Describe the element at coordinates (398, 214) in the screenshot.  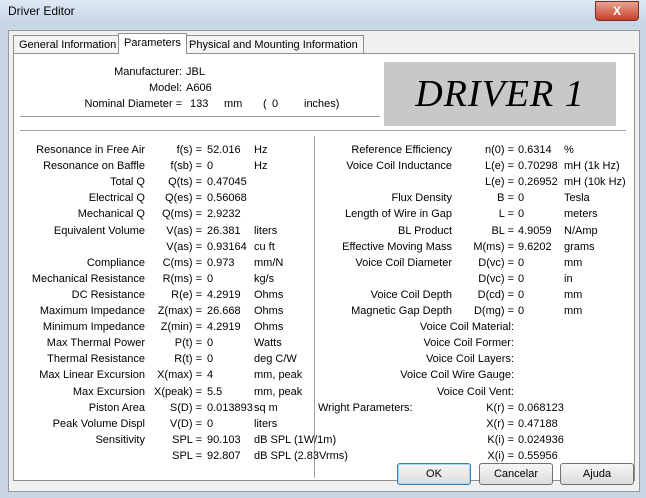
I see `param-label: Length of Wire in Gap` at that location.